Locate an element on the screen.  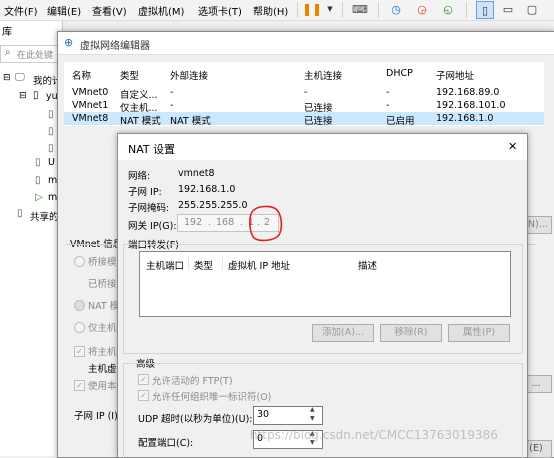
console-view-icon: ▭ is located at coordinates (508, 9).